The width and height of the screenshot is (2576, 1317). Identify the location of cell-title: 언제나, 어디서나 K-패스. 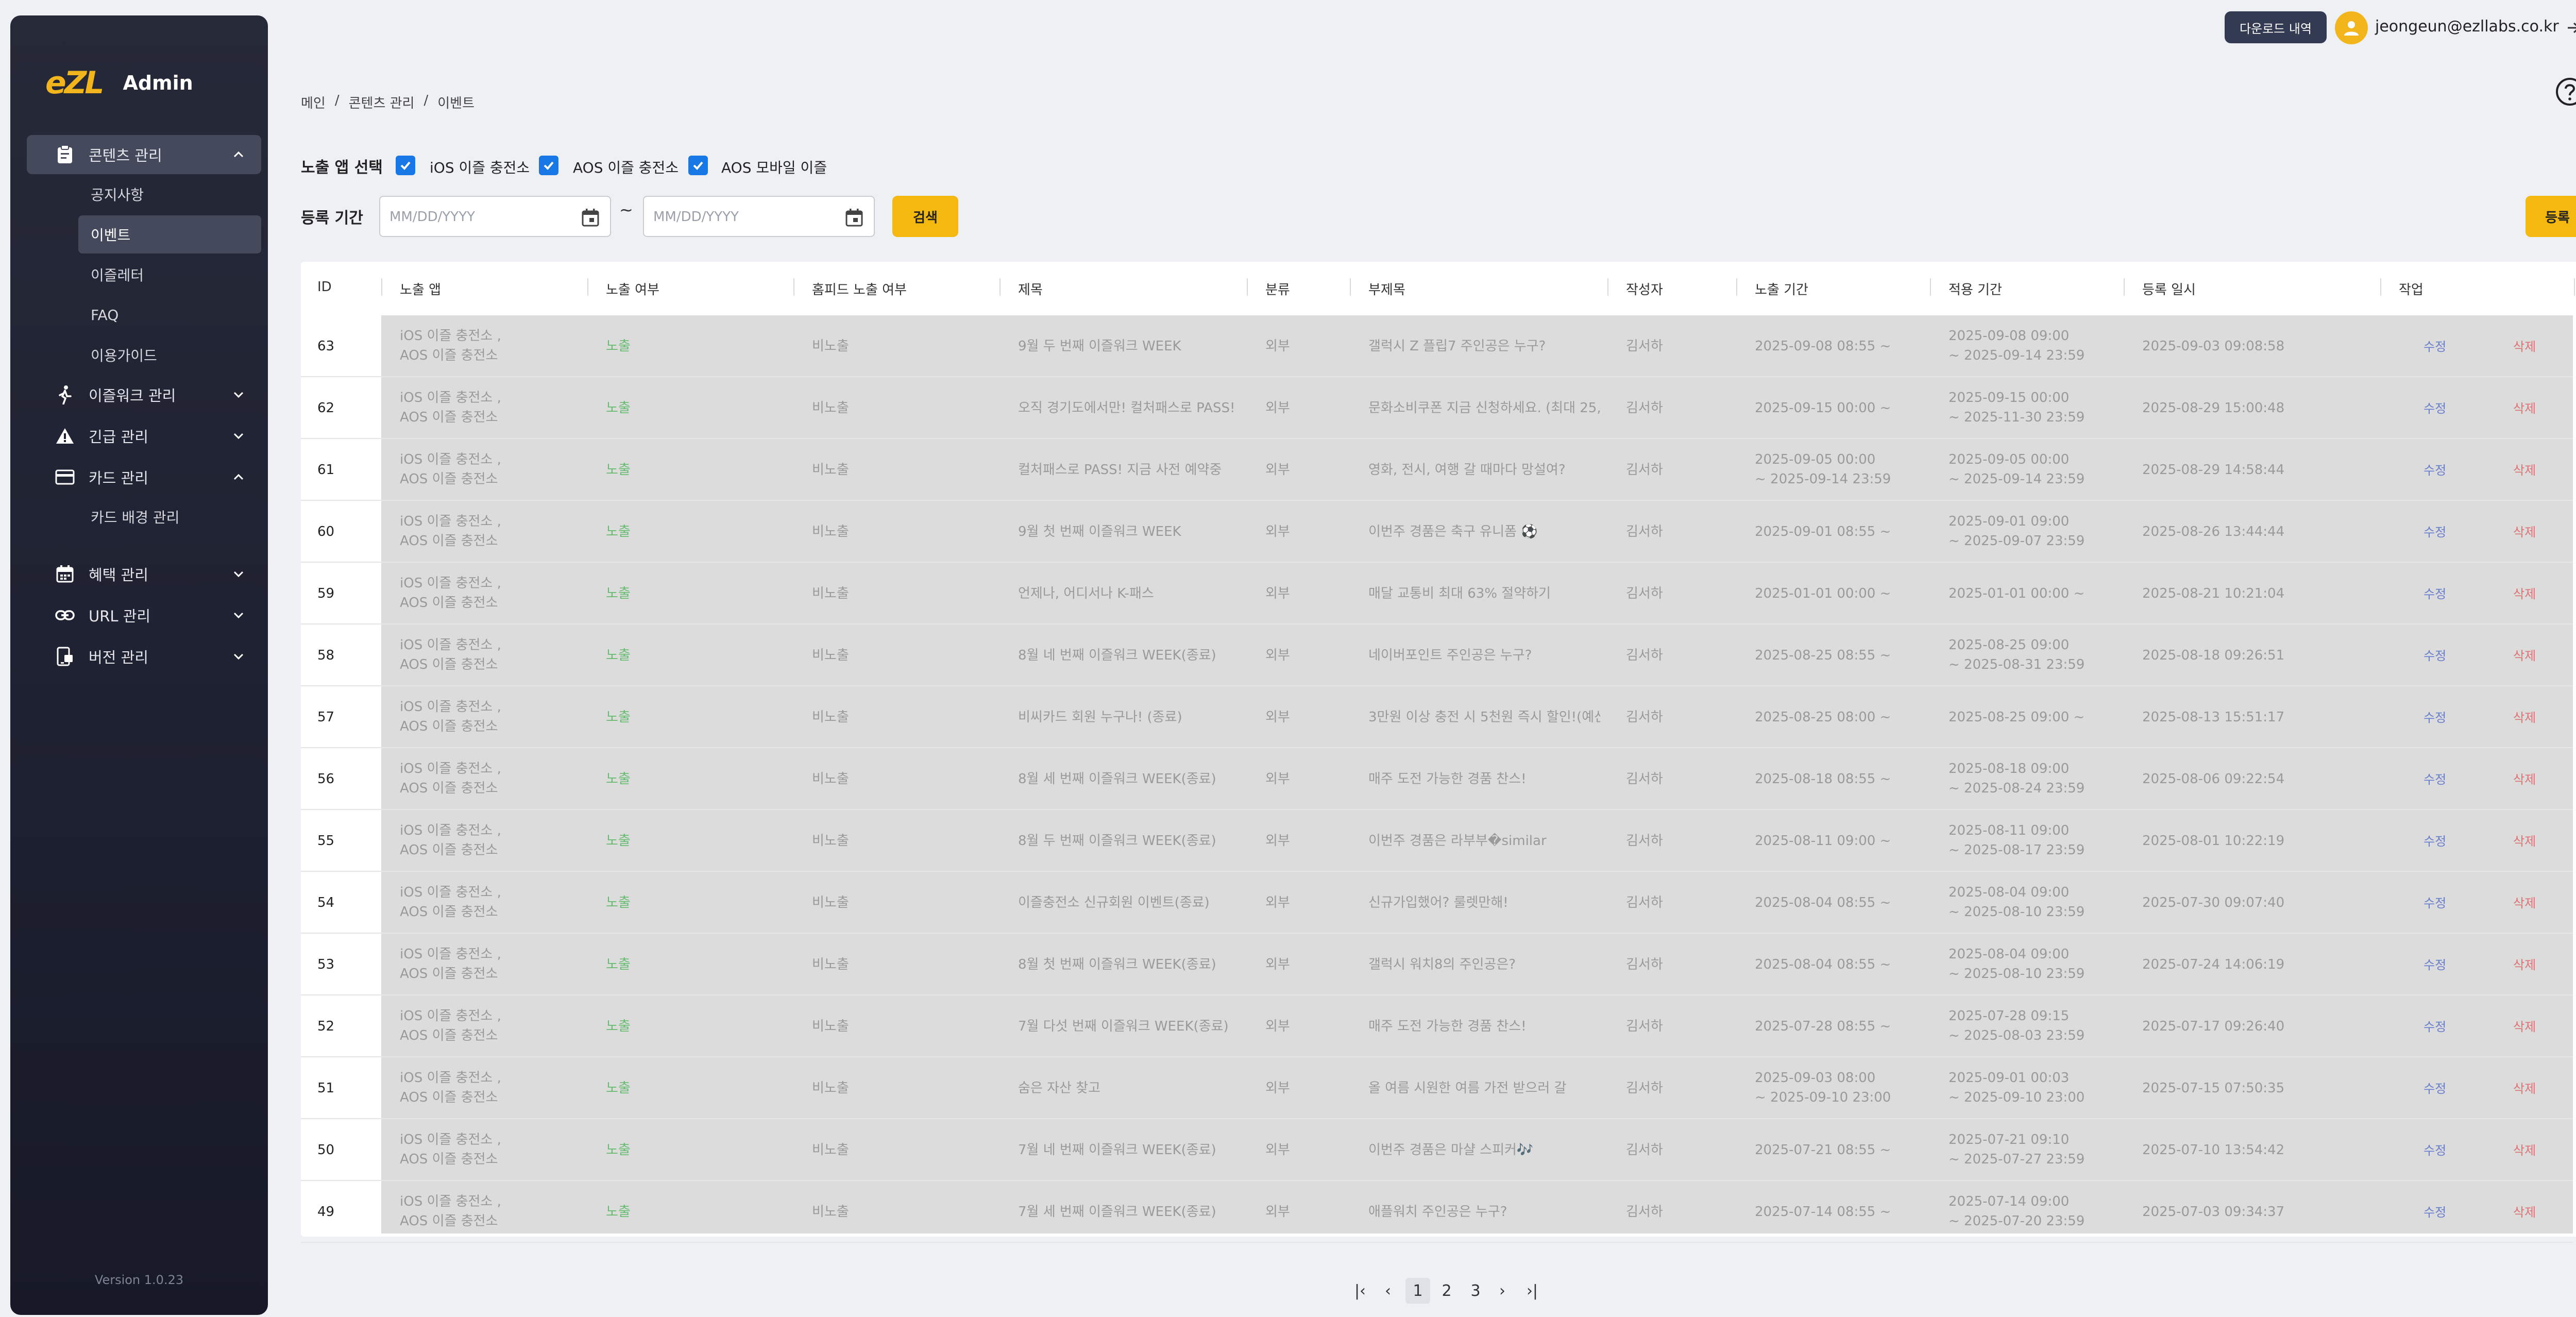
(1086, 594).